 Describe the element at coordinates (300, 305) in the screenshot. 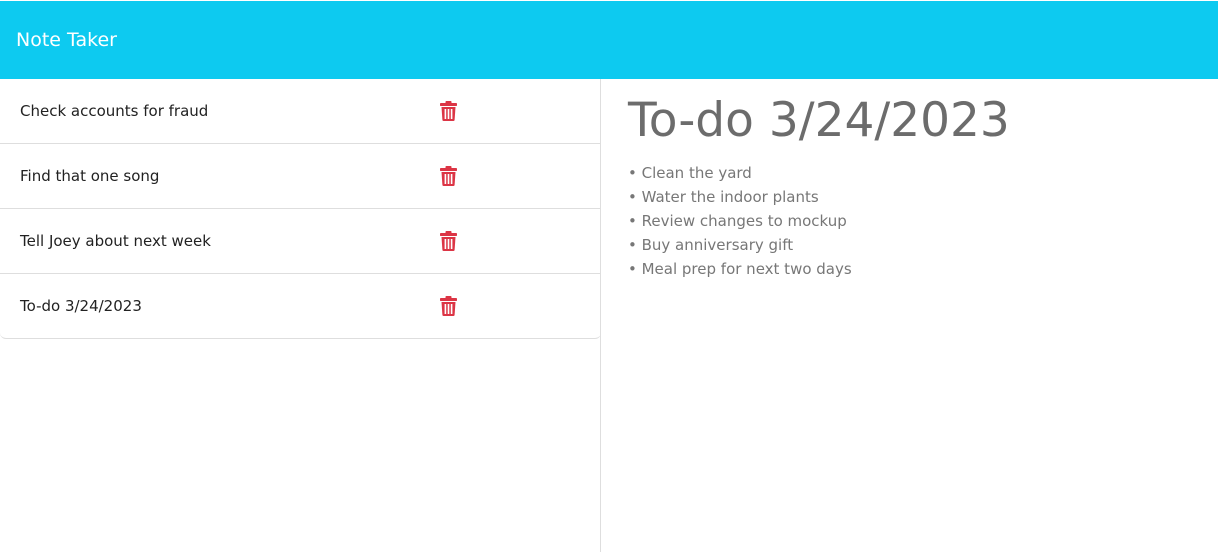

I see `list-item: To-do 3/24/2023` at that location.